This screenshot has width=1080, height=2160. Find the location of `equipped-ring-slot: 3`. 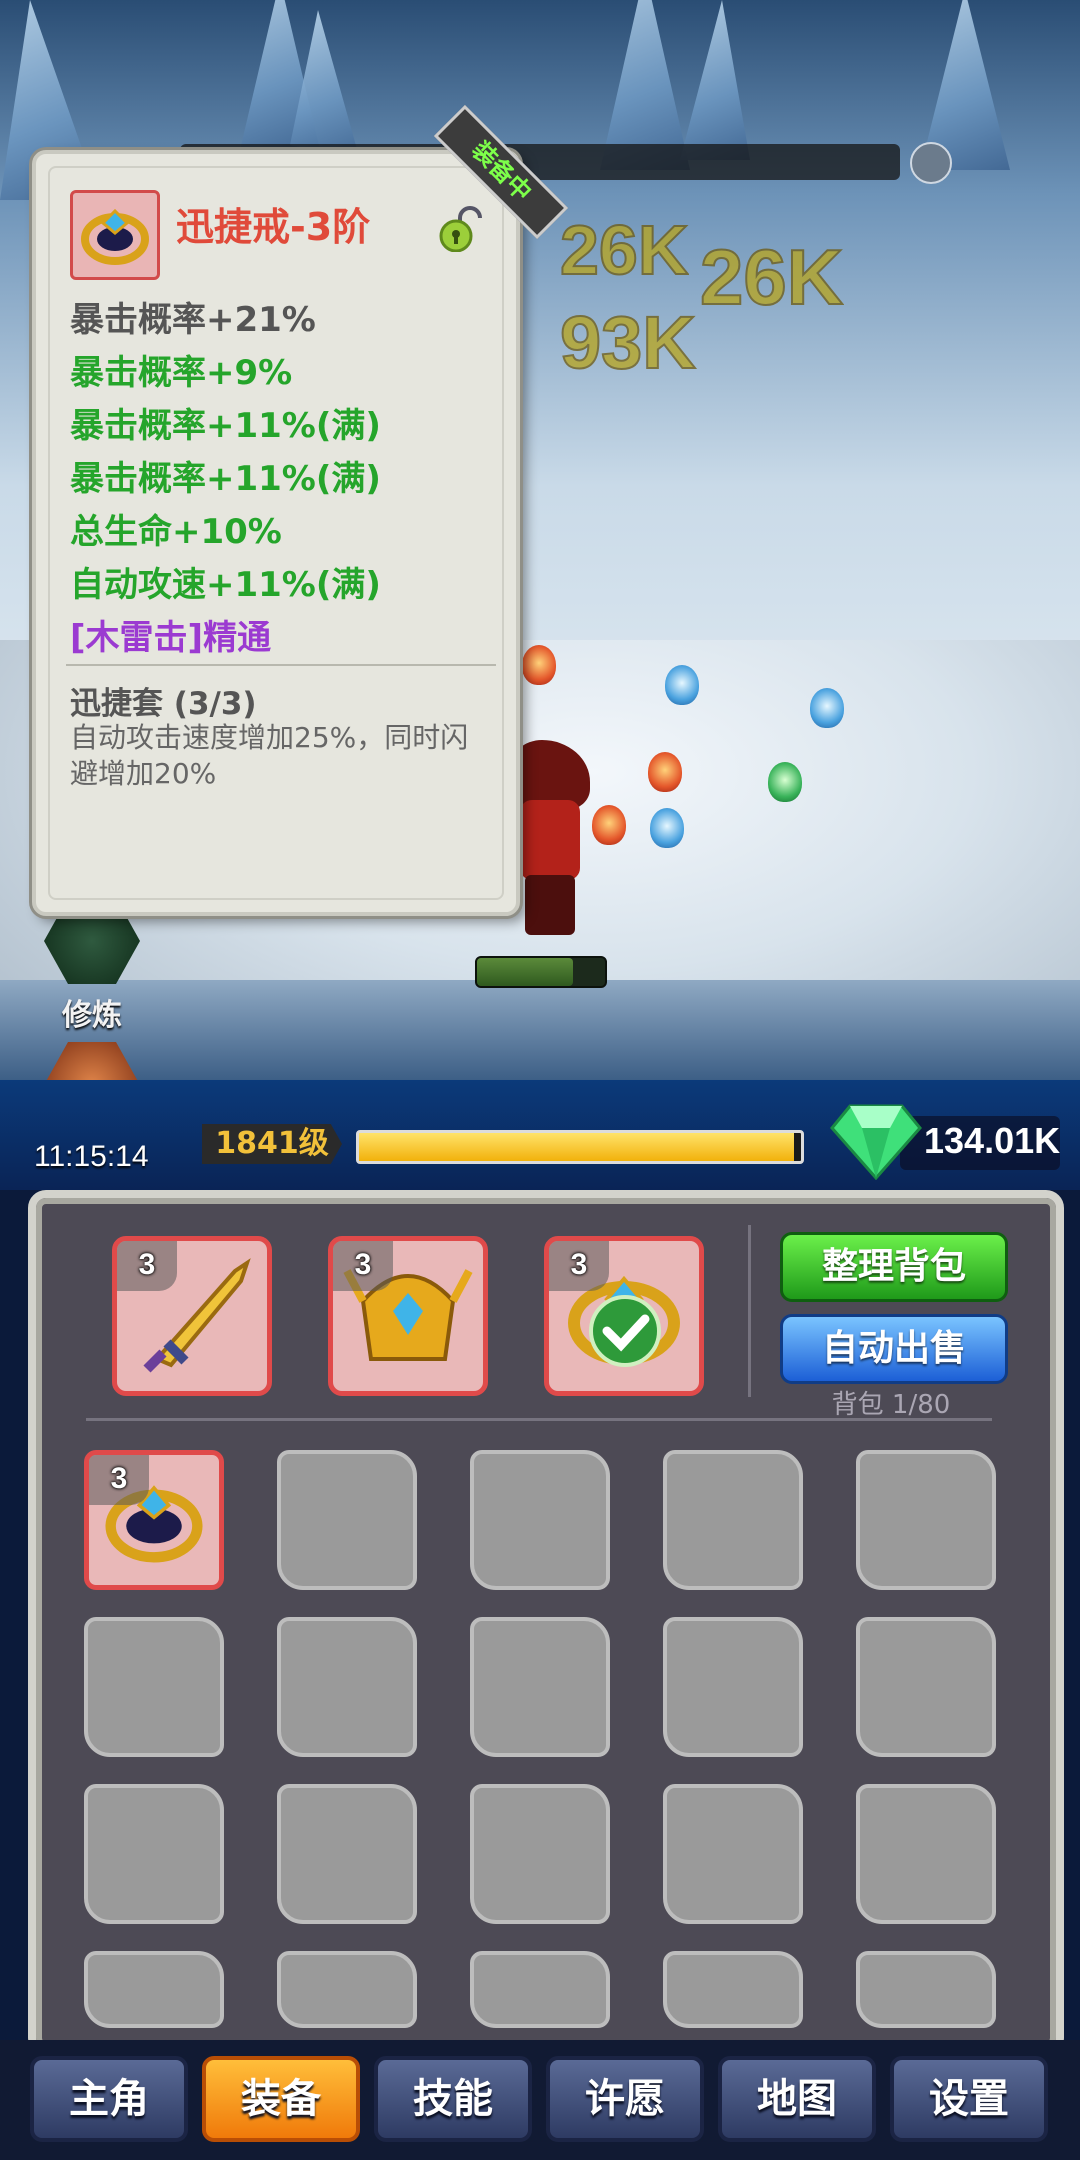

equipped-ring-slot: 3 is located at coordinates (624, 1316).